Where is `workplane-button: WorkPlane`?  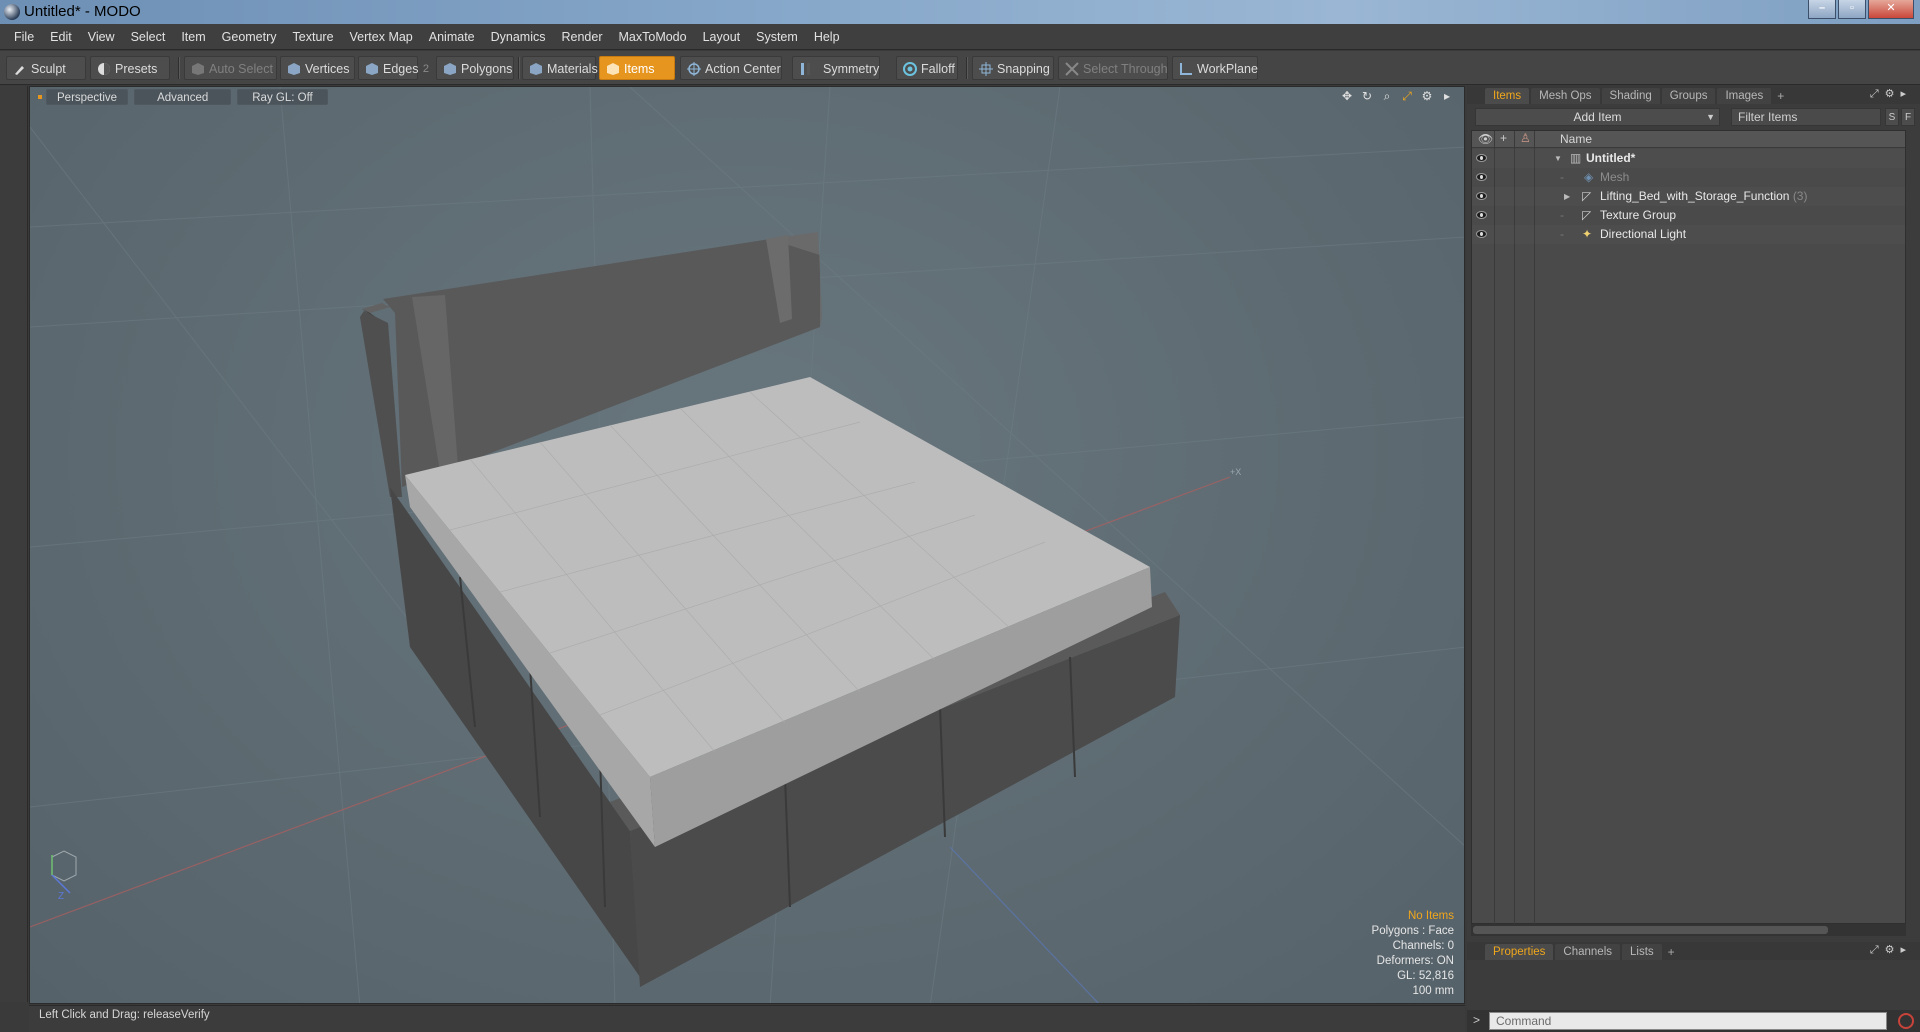 workplane-button: WorkPlane is located at coordinates (1215, 68).